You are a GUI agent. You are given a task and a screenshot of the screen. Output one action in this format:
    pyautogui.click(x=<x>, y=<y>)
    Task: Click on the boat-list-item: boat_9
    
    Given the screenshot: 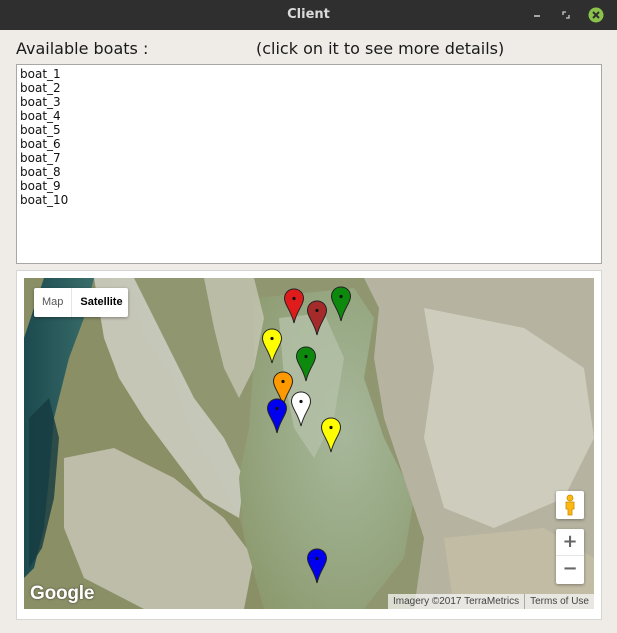 What is the action you would take?
    pyautogui.click(x=310, y=186)
    